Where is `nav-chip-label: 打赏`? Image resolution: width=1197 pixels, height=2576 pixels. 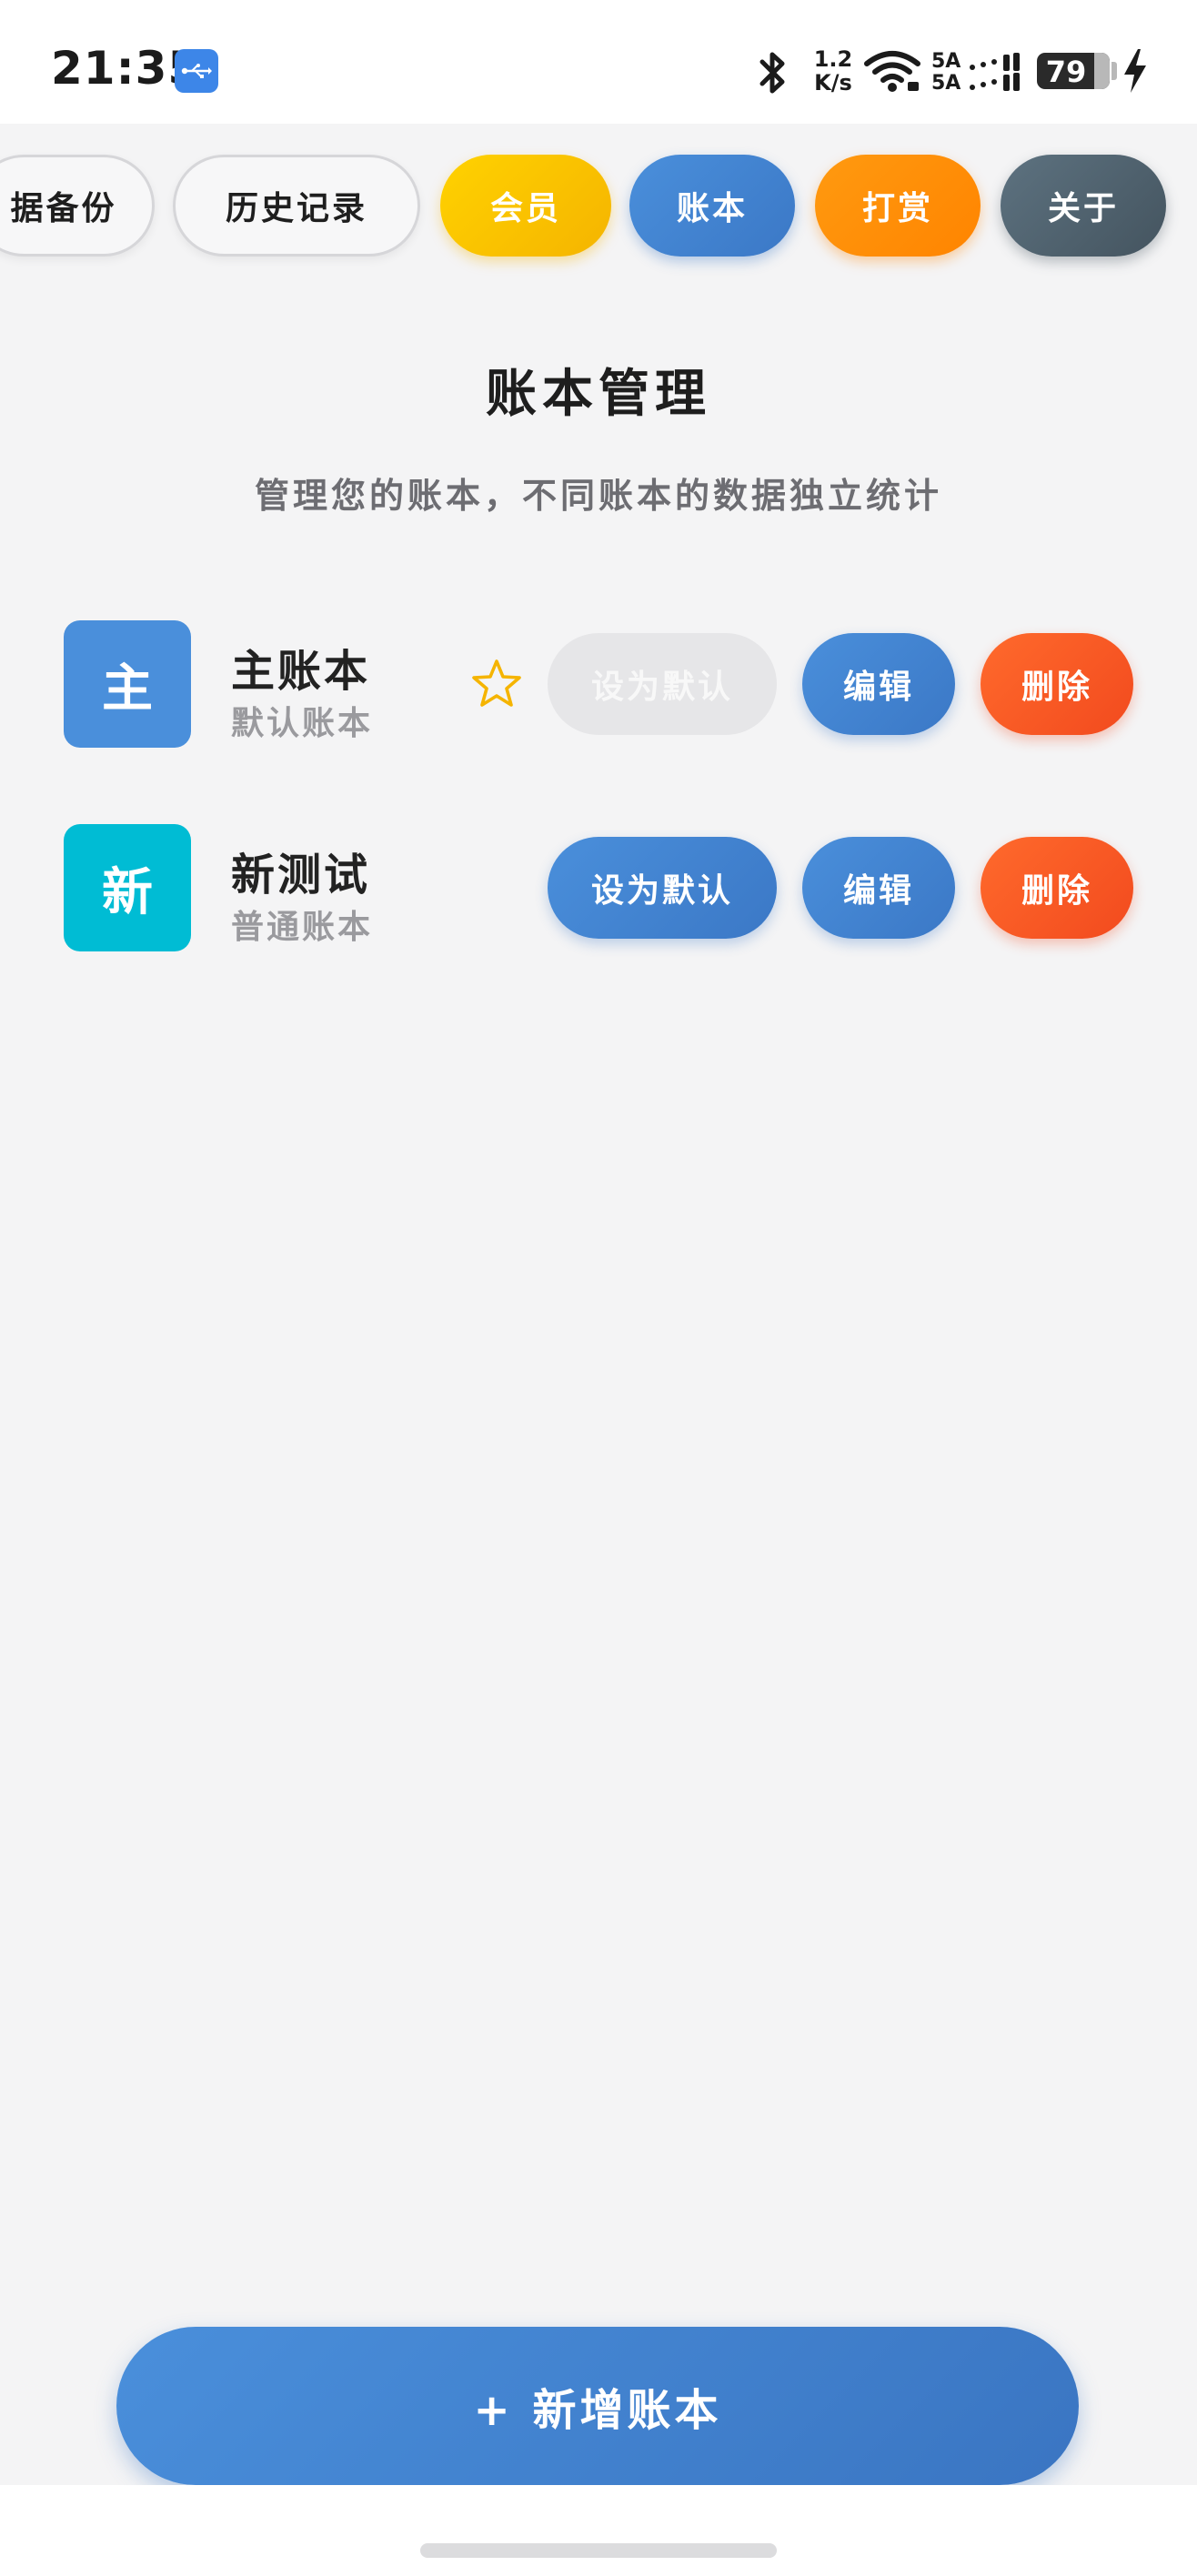 nav-chip-label: 打赏 is located at coordinates (897, 208).